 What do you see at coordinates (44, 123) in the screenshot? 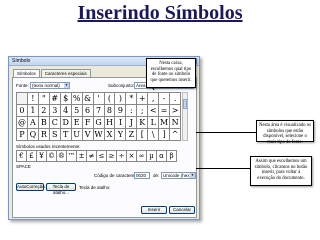
I see `symbol-cell: B` at bounding box center [44, 123].